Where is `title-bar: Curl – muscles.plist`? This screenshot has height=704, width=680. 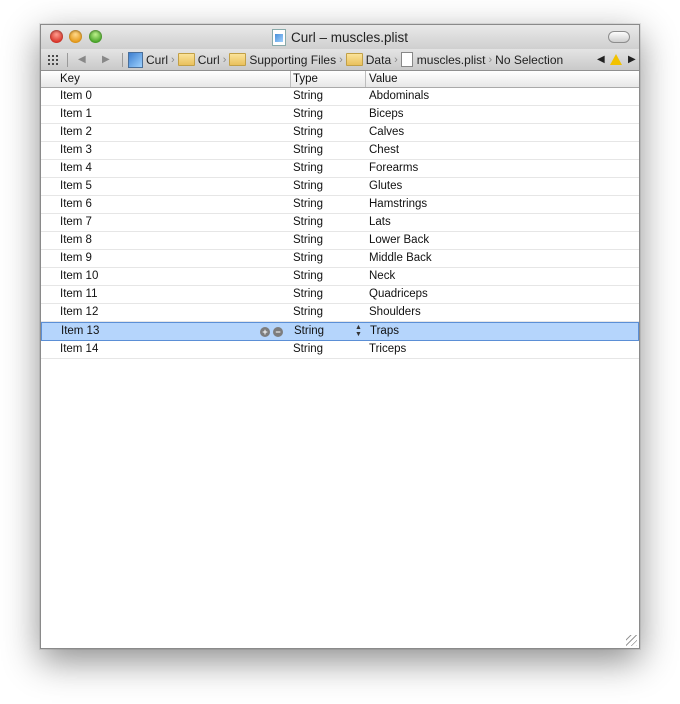
title-bar: Curl – muscles.plist is located at coordinates (340, 37).